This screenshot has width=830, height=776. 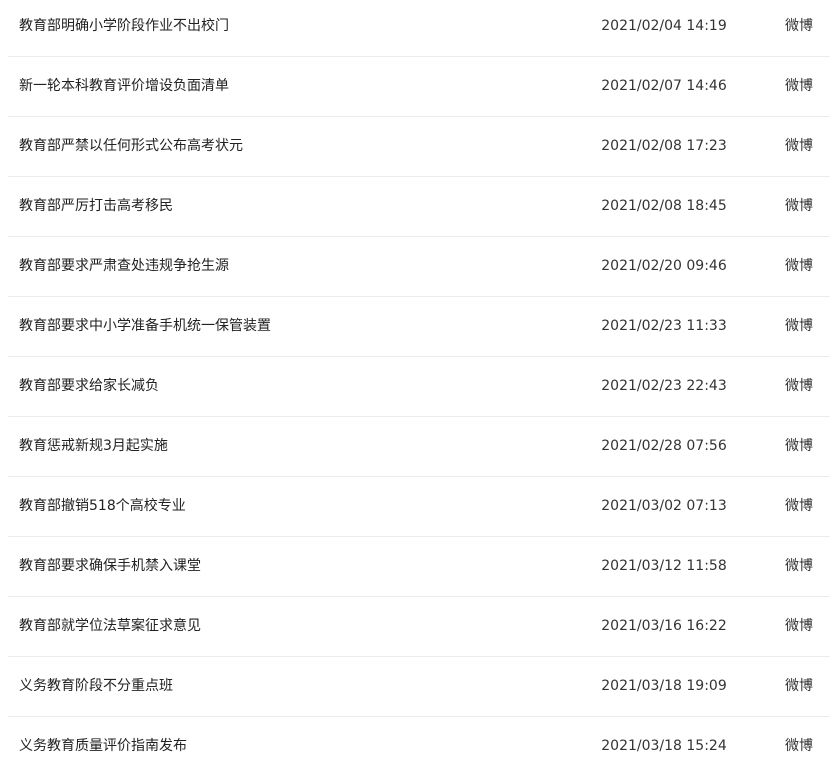 What do you see at coordinates (415, 446) in the screenshot?
I see `list-item: 教育惩戒新规3月起实施 2021/02/28 07:56 微博` at bounding box center [415, 446].